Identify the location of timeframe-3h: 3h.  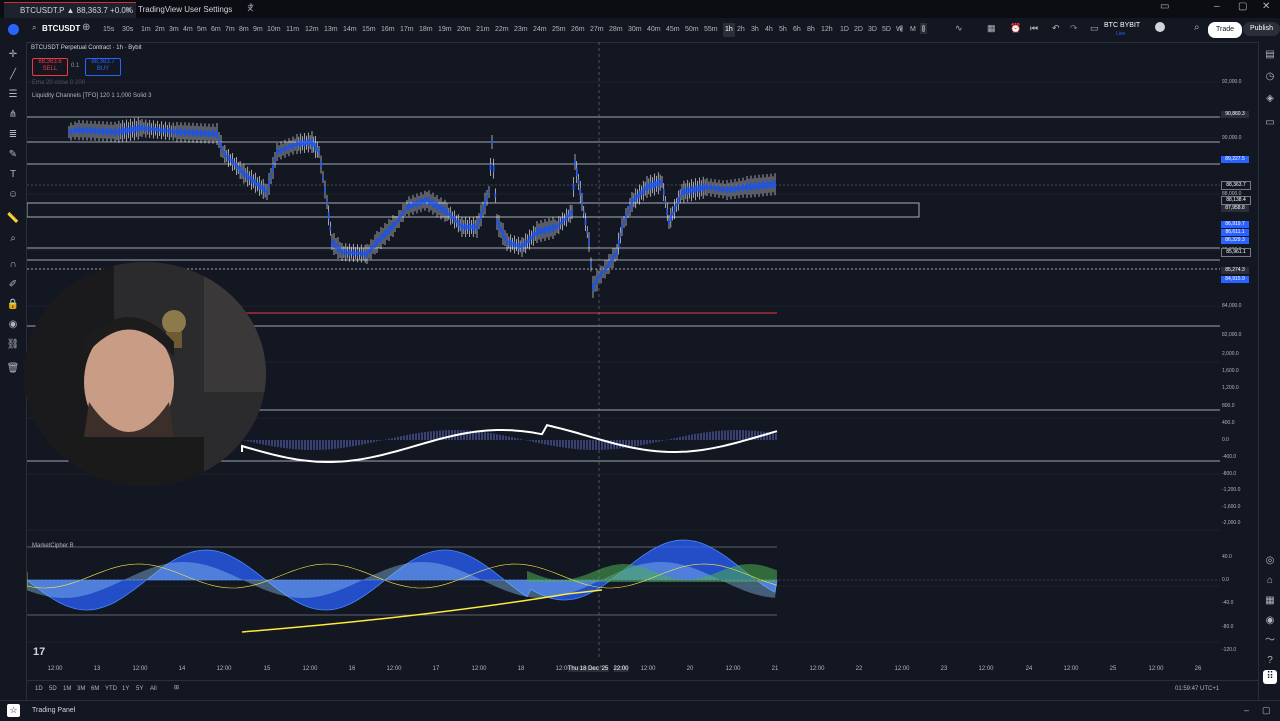
(755, 30).